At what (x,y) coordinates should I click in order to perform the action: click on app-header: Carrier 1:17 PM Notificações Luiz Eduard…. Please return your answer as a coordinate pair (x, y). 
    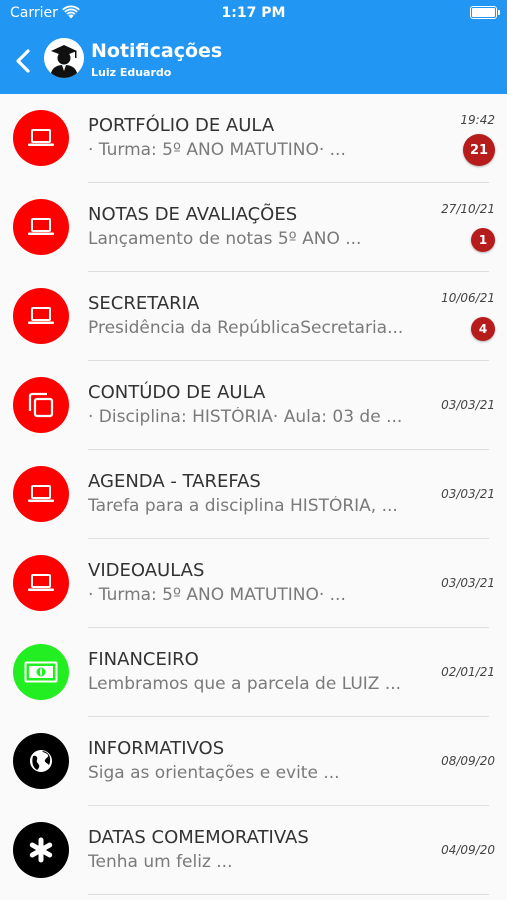
    Looking at the image, I should click on (253, 47).